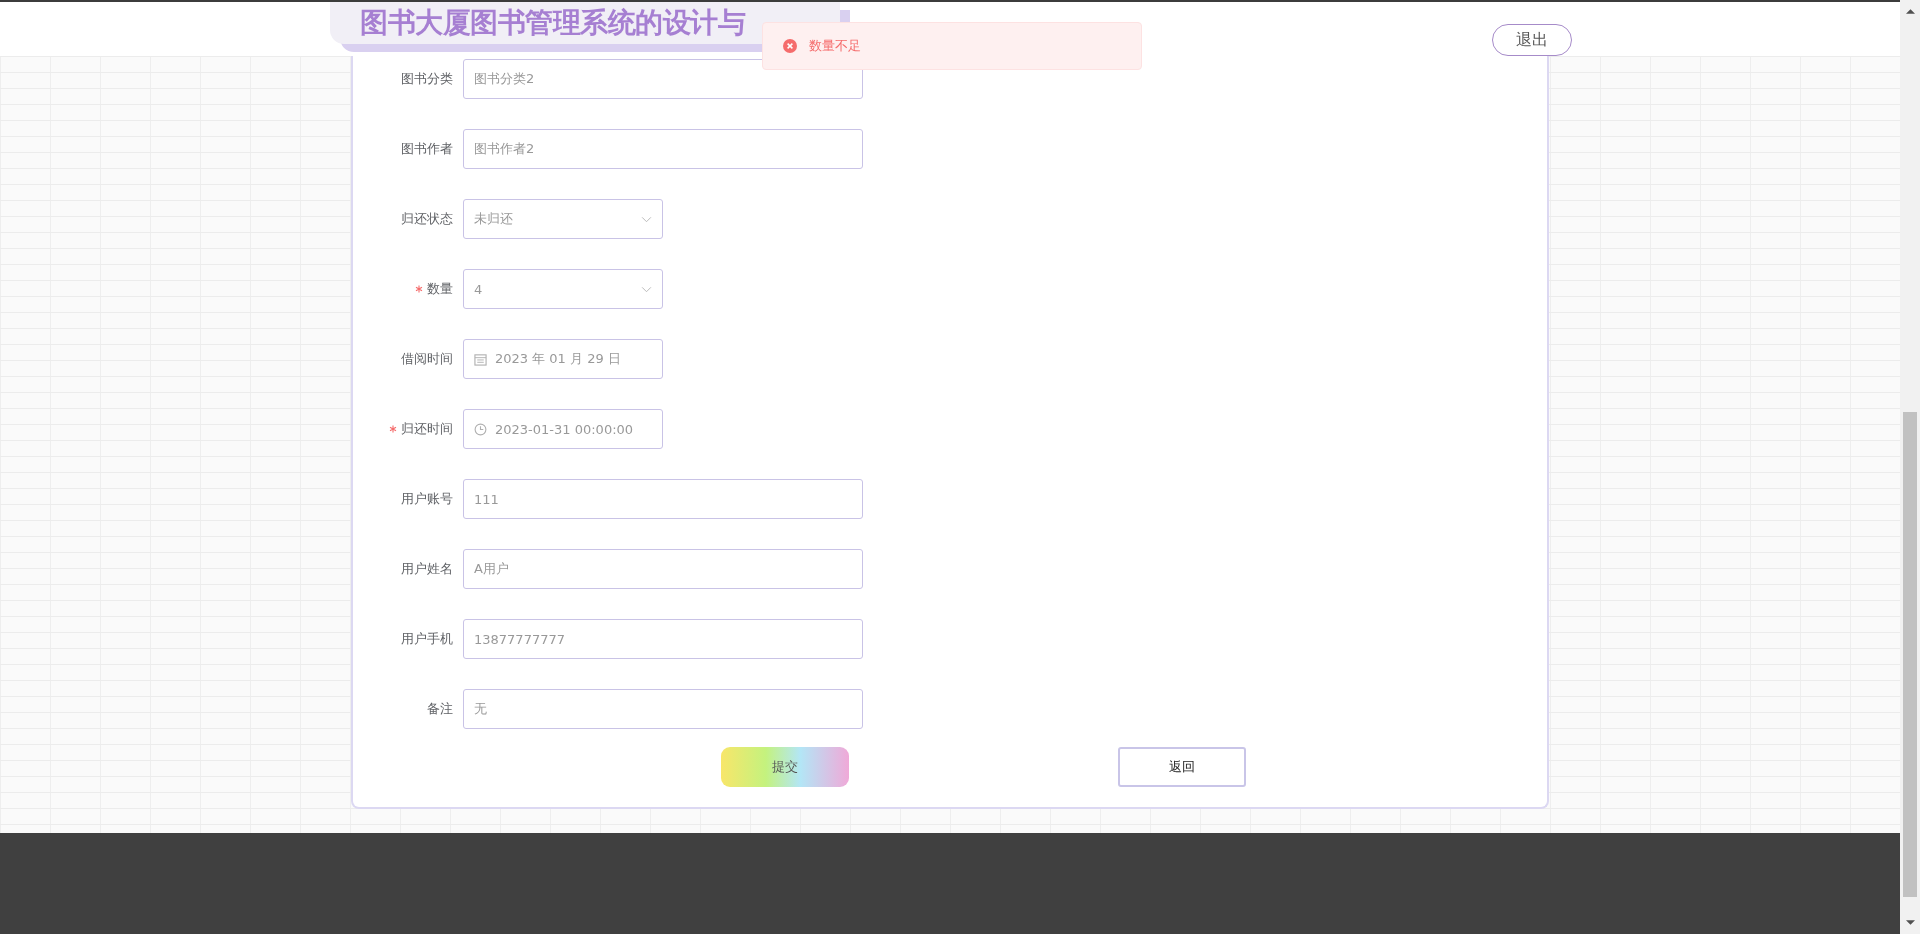 This screenshot has height=934, width=1920. I want to click on back-button: 返回, so click(1182, 767).